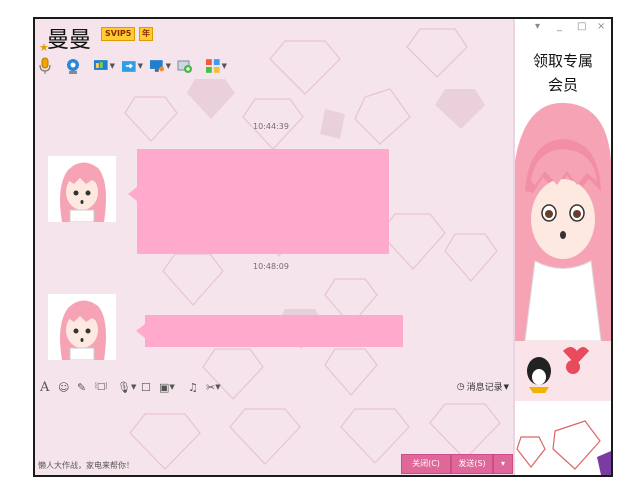  Describe the element at coordinates (86, 465) in the screenshot. I see `ad-text: 懒人大作战，家电来帮你！` at that location.